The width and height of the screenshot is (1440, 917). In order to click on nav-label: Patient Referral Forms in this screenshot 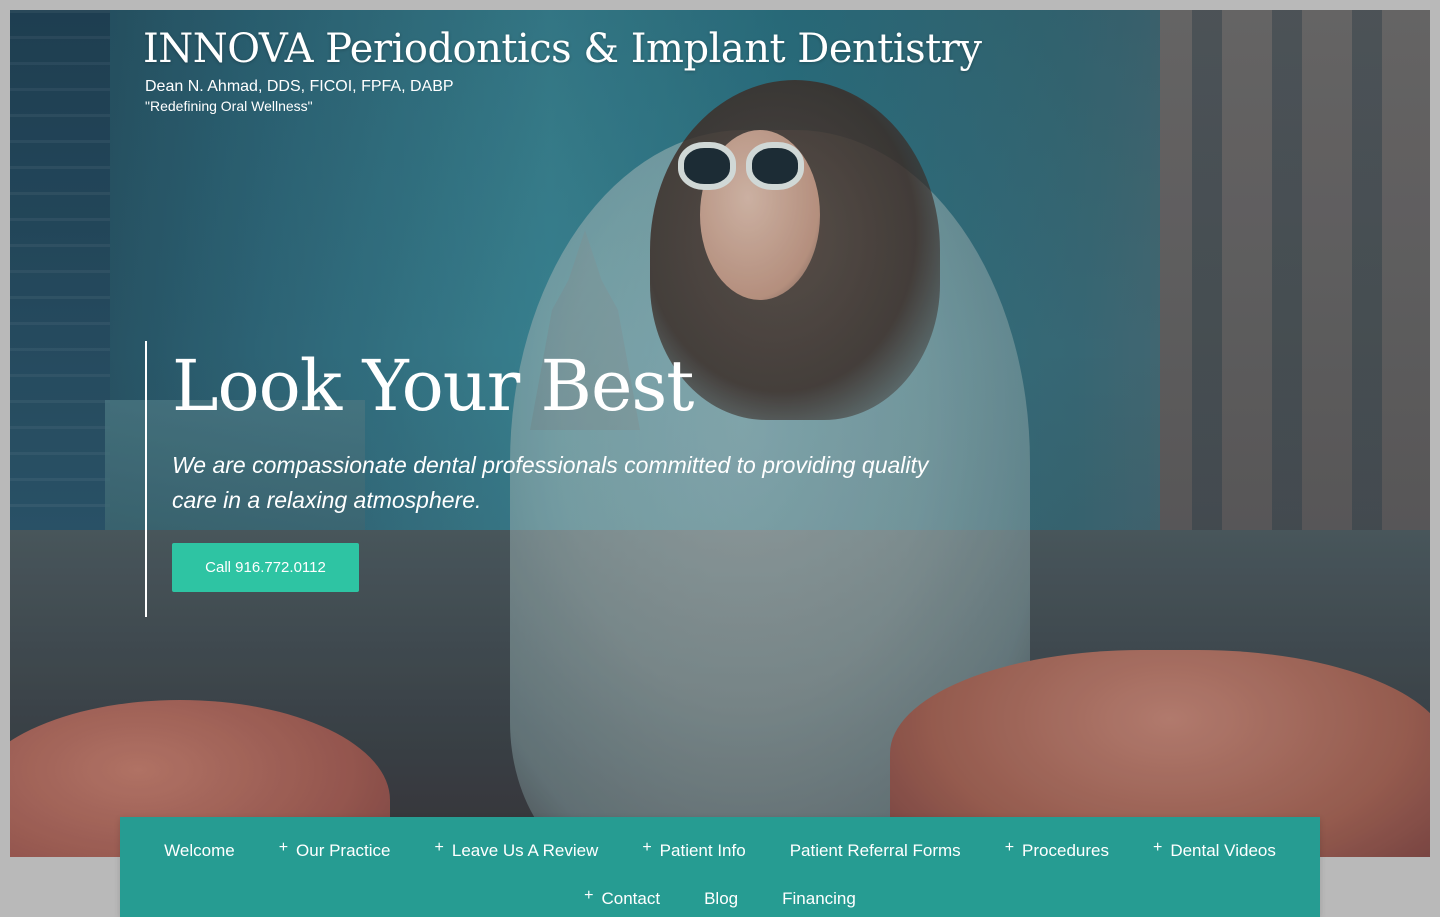, I will do `click(875, 850)`.